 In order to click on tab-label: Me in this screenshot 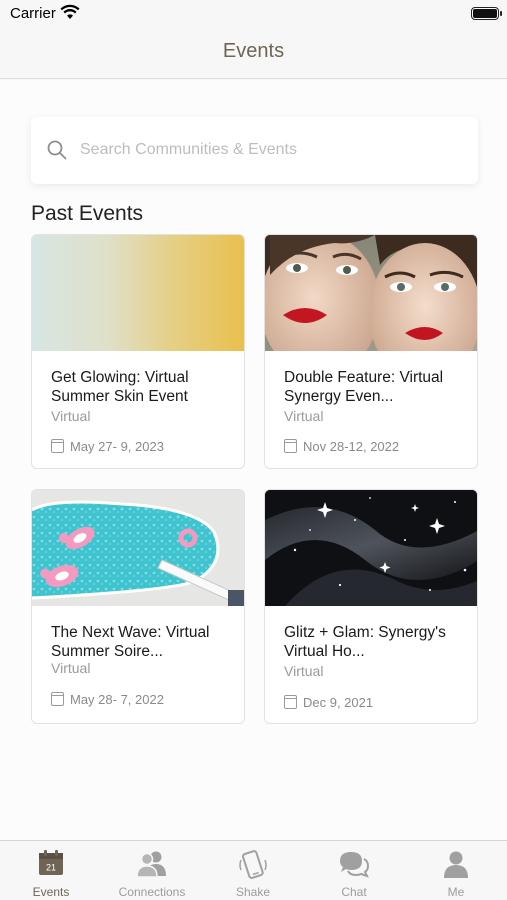, I will do `click(456, 892)`.